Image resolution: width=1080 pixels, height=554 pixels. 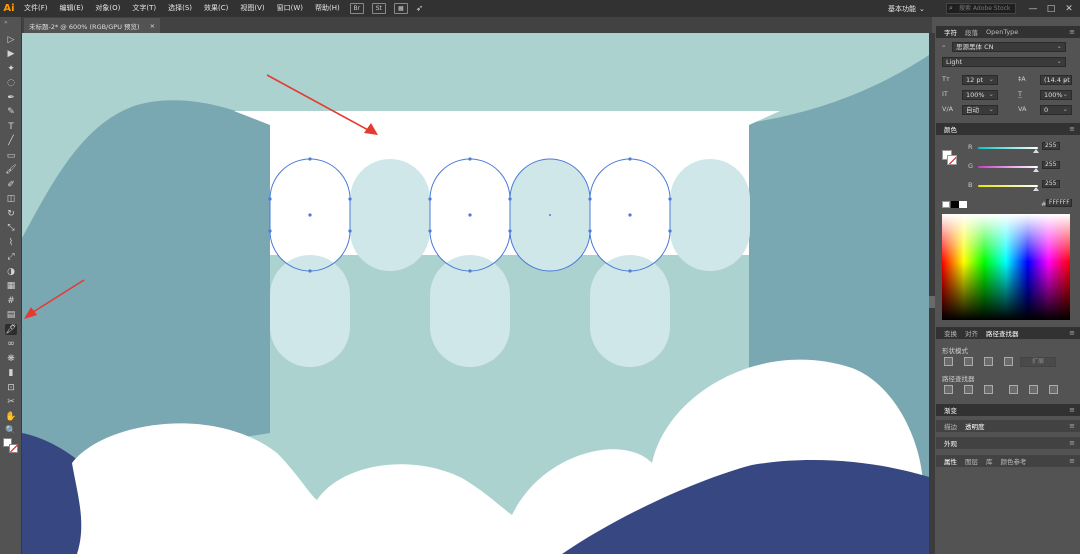 I want to click on slice-tool-icon: ✂, so click(x=11, y=402).